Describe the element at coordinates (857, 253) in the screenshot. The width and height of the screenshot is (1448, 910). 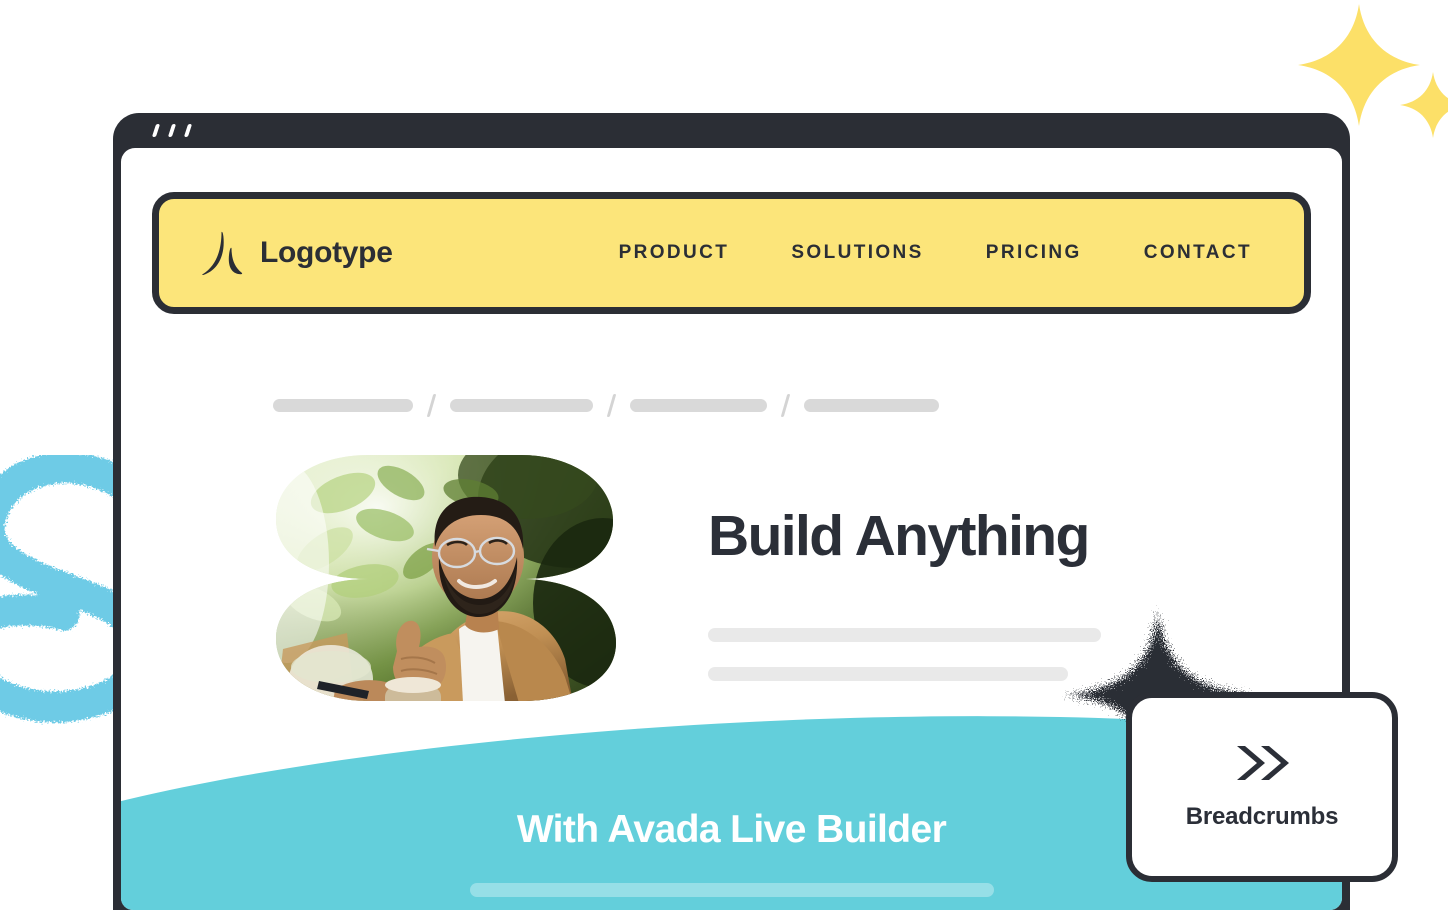
I see `nav-link-solutions: SOLUTIONS` at that location.